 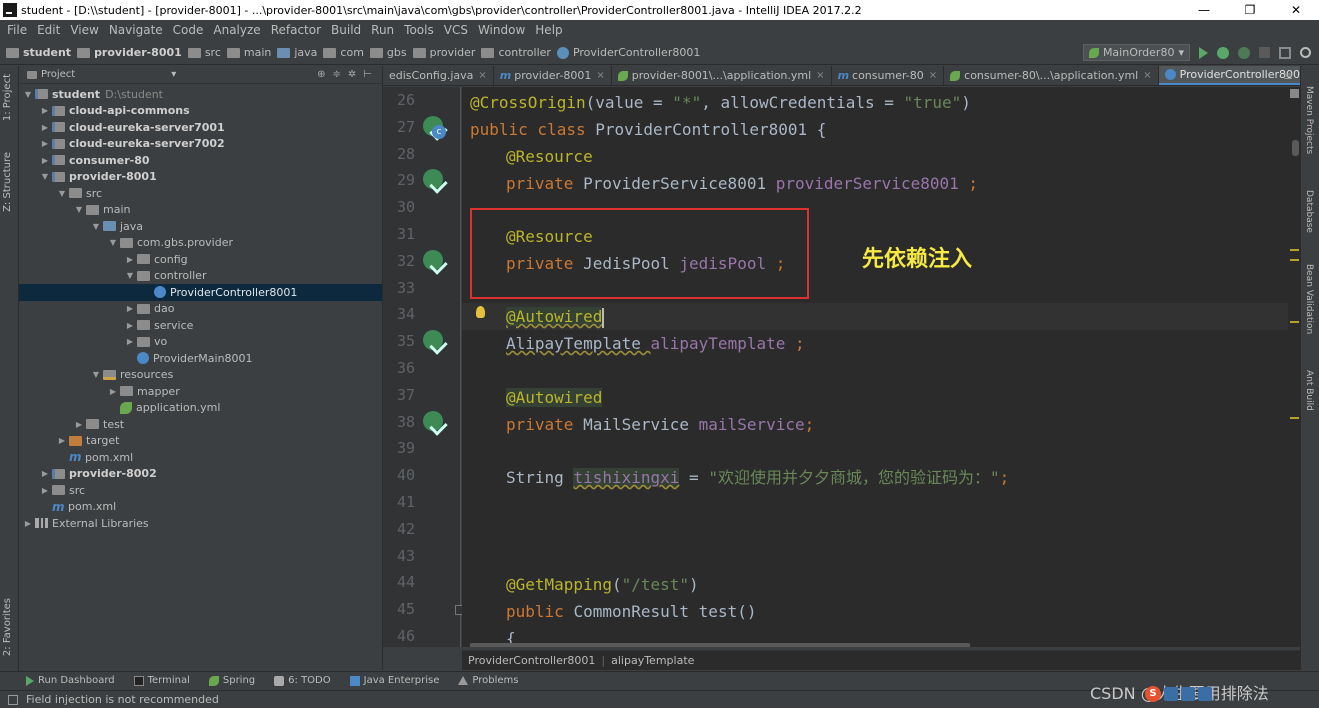 What do you see at coordinates (48, 30) in the screenshot?
I see `menu-edit: Edit` at bounding box center [48, 30].